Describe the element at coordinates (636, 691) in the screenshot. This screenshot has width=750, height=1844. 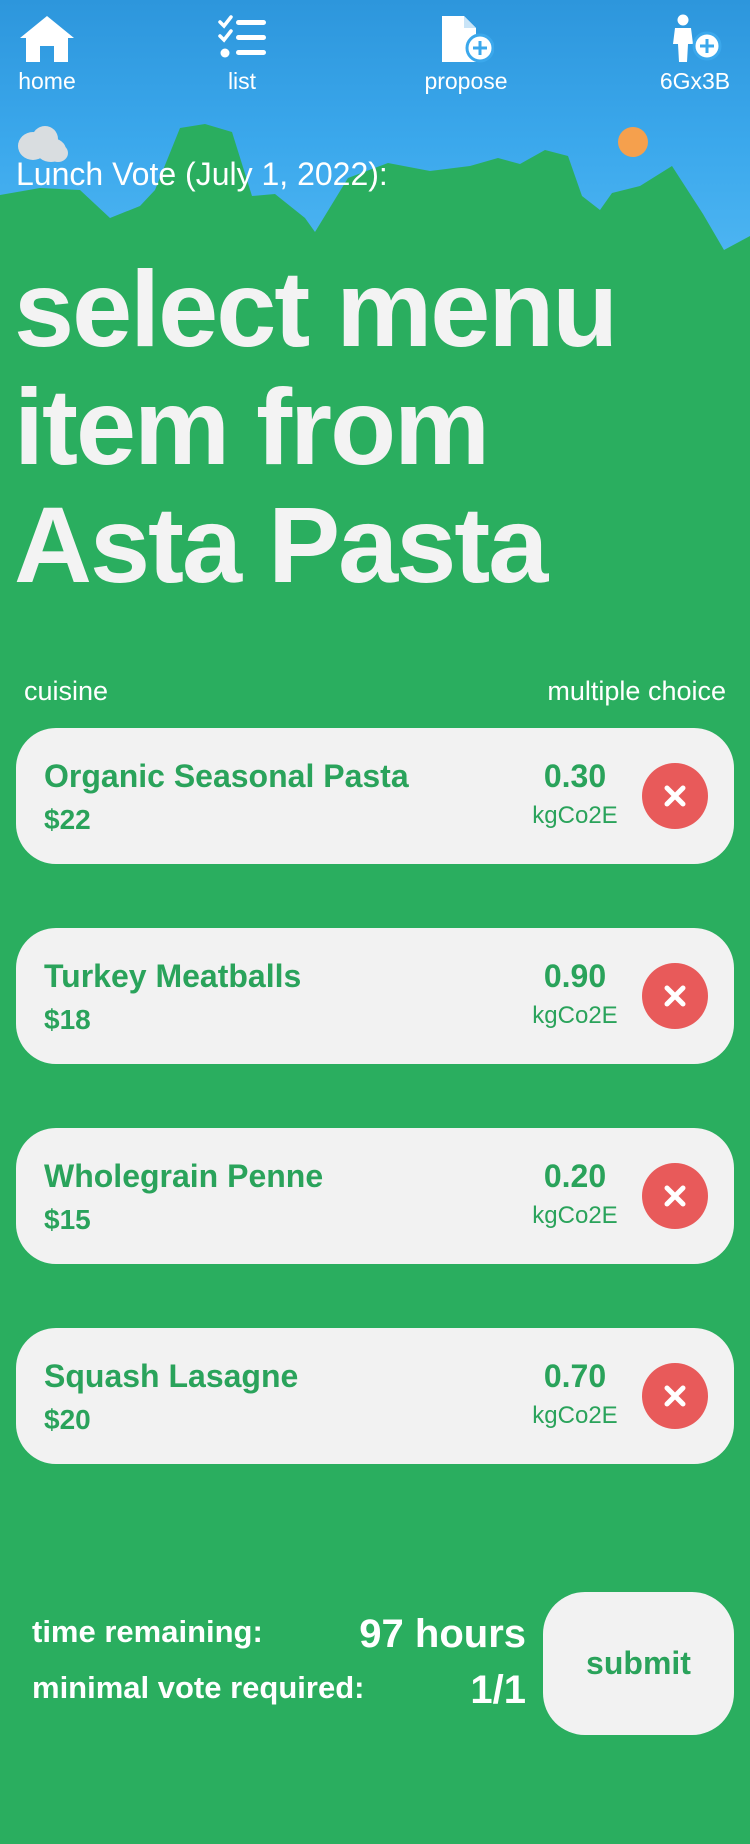
I see `multiple-choice-label: multiple choice` at that location.